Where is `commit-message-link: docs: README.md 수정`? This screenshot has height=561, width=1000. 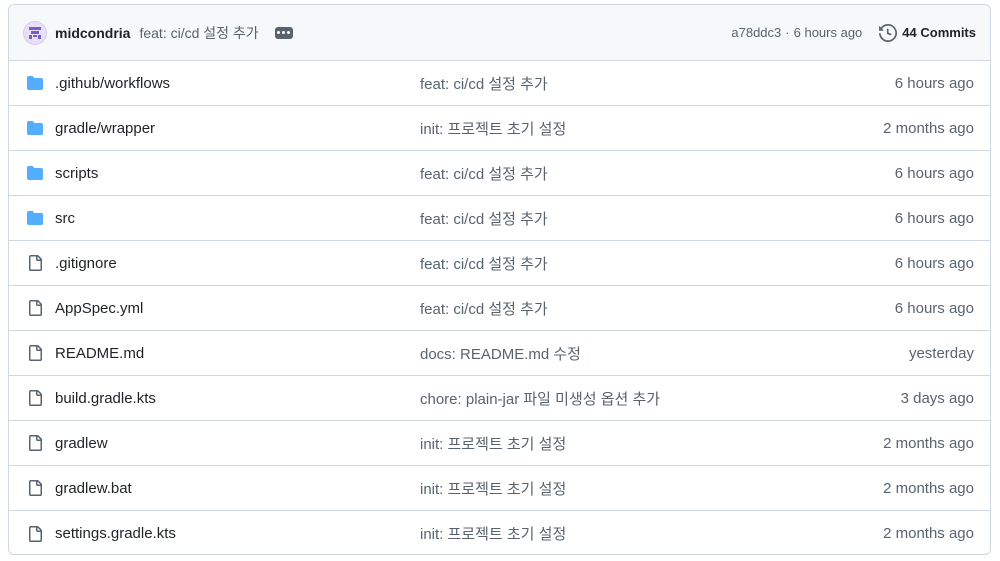
commit-message-link: docs: README.md 수정 is located at coordinates (664, 353).